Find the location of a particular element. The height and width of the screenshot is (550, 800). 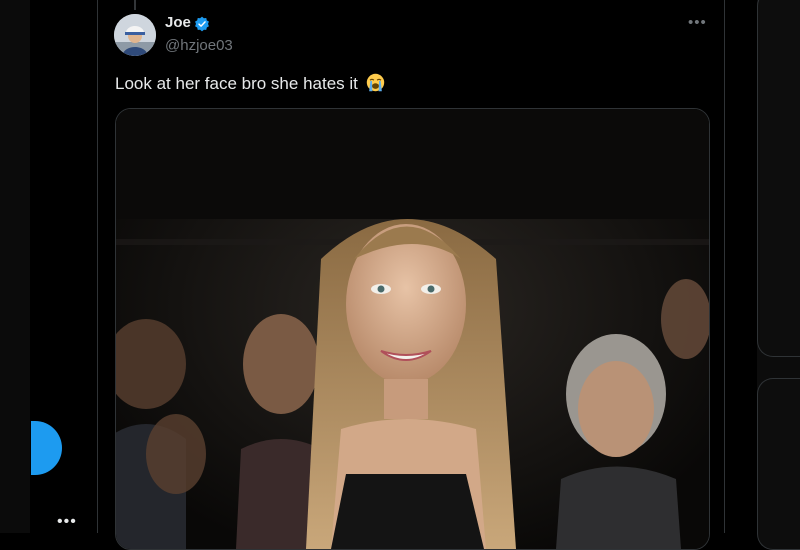

right-gap is located at coordinates (741, 266).